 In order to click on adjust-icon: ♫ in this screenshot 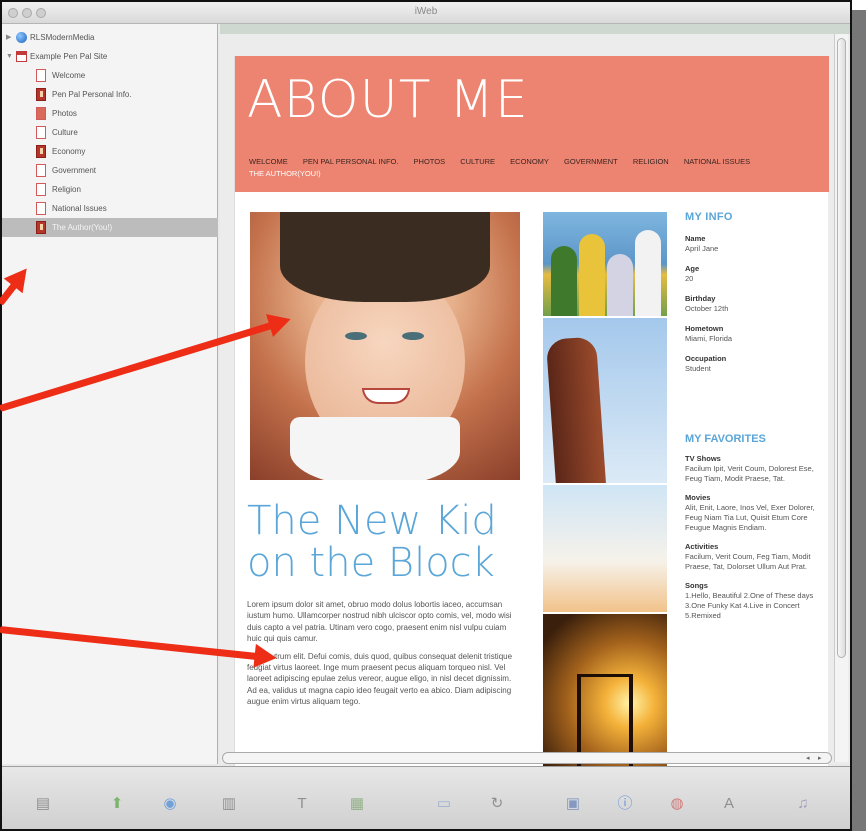, I will do `click(803, 804)`.